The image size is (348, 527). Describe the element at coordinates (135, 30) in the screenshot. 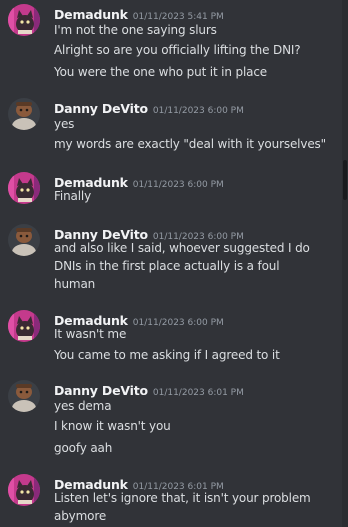

I see `message-text: I'm not the one saying slurs` at that location.